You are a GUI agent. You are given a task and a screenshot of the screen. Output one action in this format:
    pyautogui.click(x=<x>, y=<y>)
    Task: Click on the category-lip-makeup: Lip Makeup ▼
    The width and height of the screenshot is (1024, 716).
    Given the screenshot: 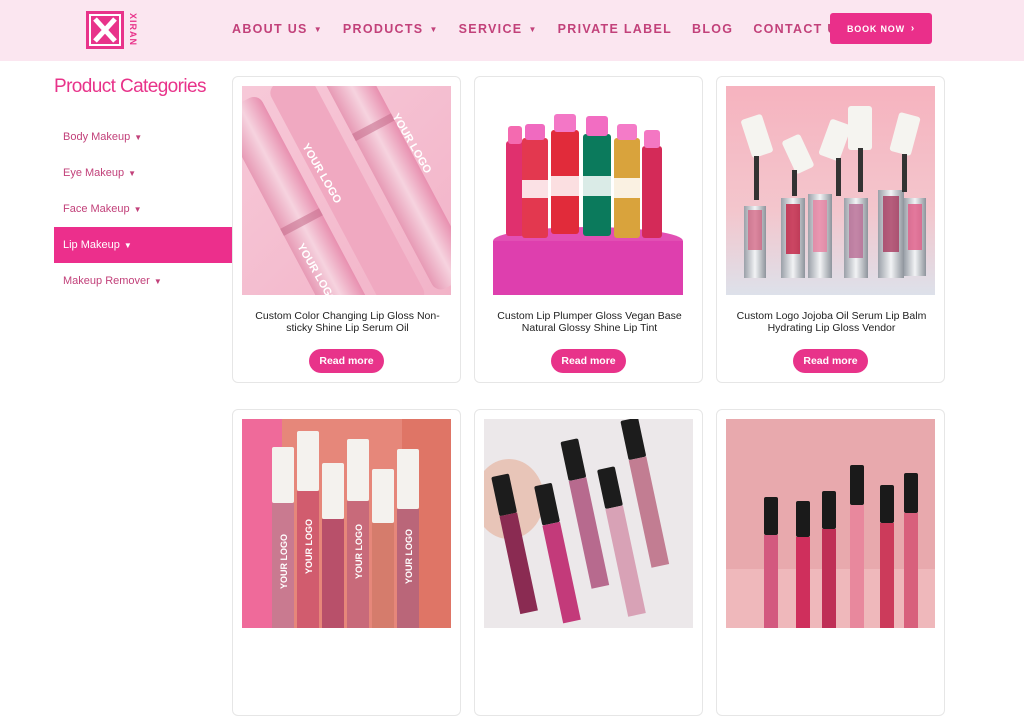 What is the action you would take?
    pyautogui.click(x=143, y=245)
    